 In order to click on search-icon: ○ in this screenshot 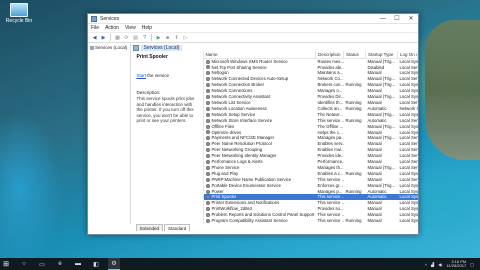, I will do `click(24, 264)`.